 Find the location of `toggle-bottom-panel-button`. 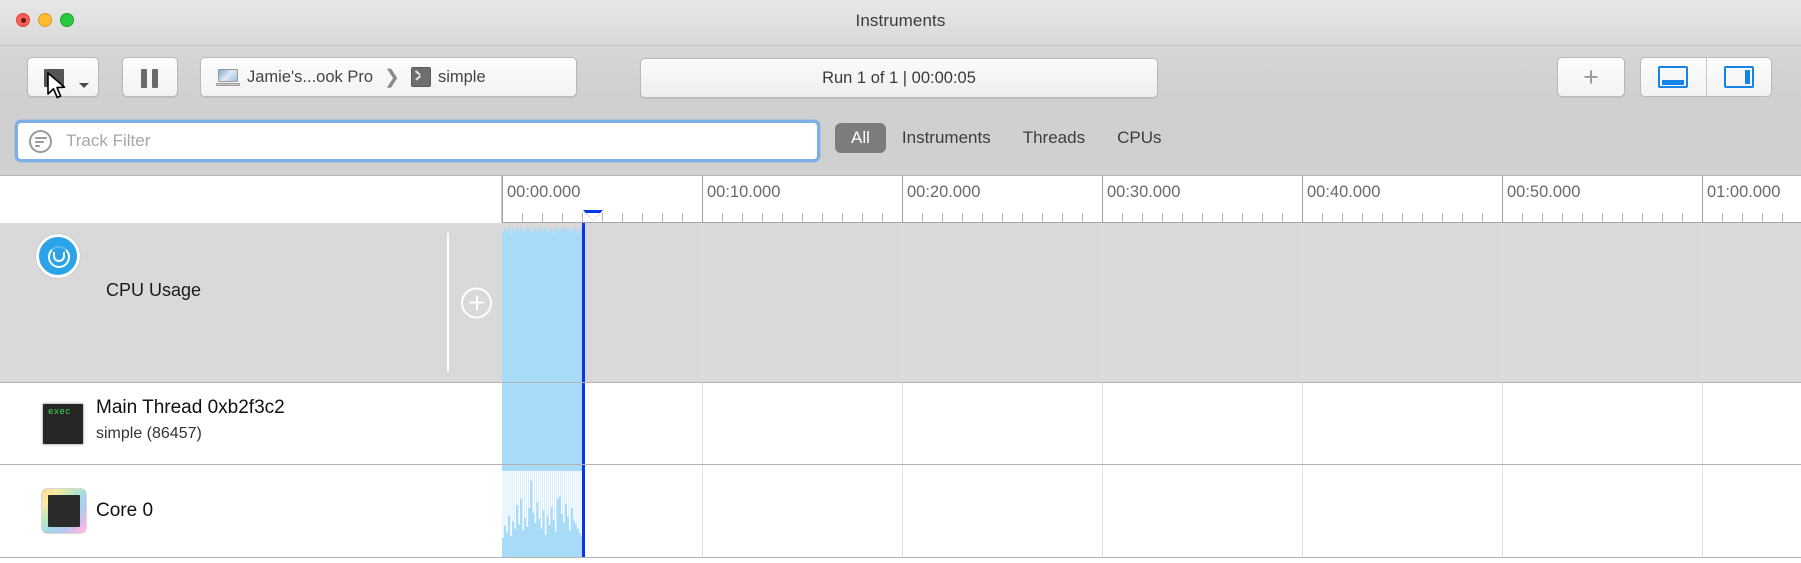

toggle-bottom-panel-button is located at coordinates (1673, 77).